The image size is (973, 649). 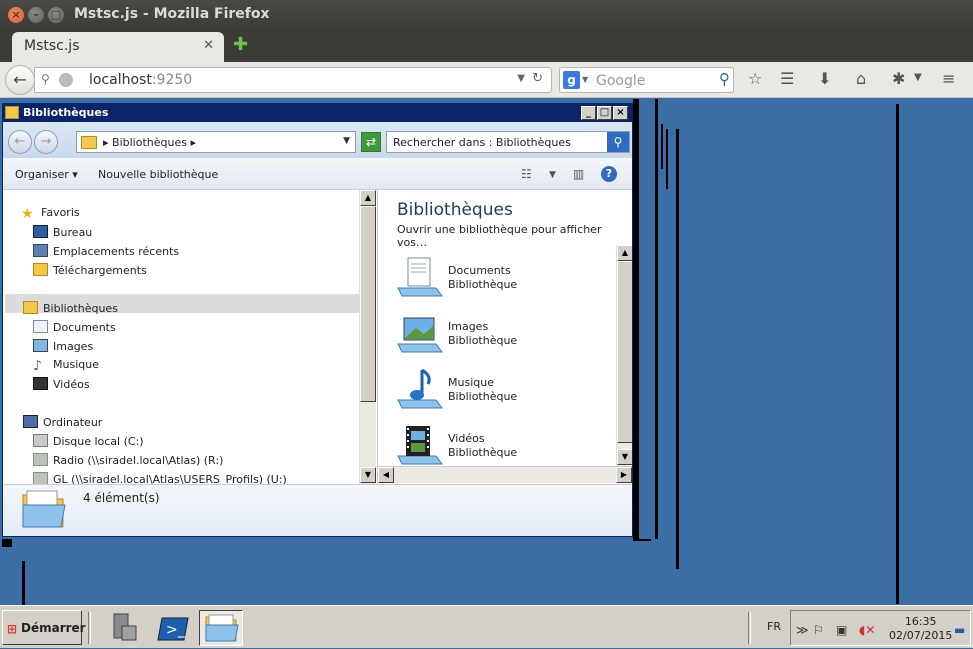 I want to click on film-icon, so click(x=40, y=383).